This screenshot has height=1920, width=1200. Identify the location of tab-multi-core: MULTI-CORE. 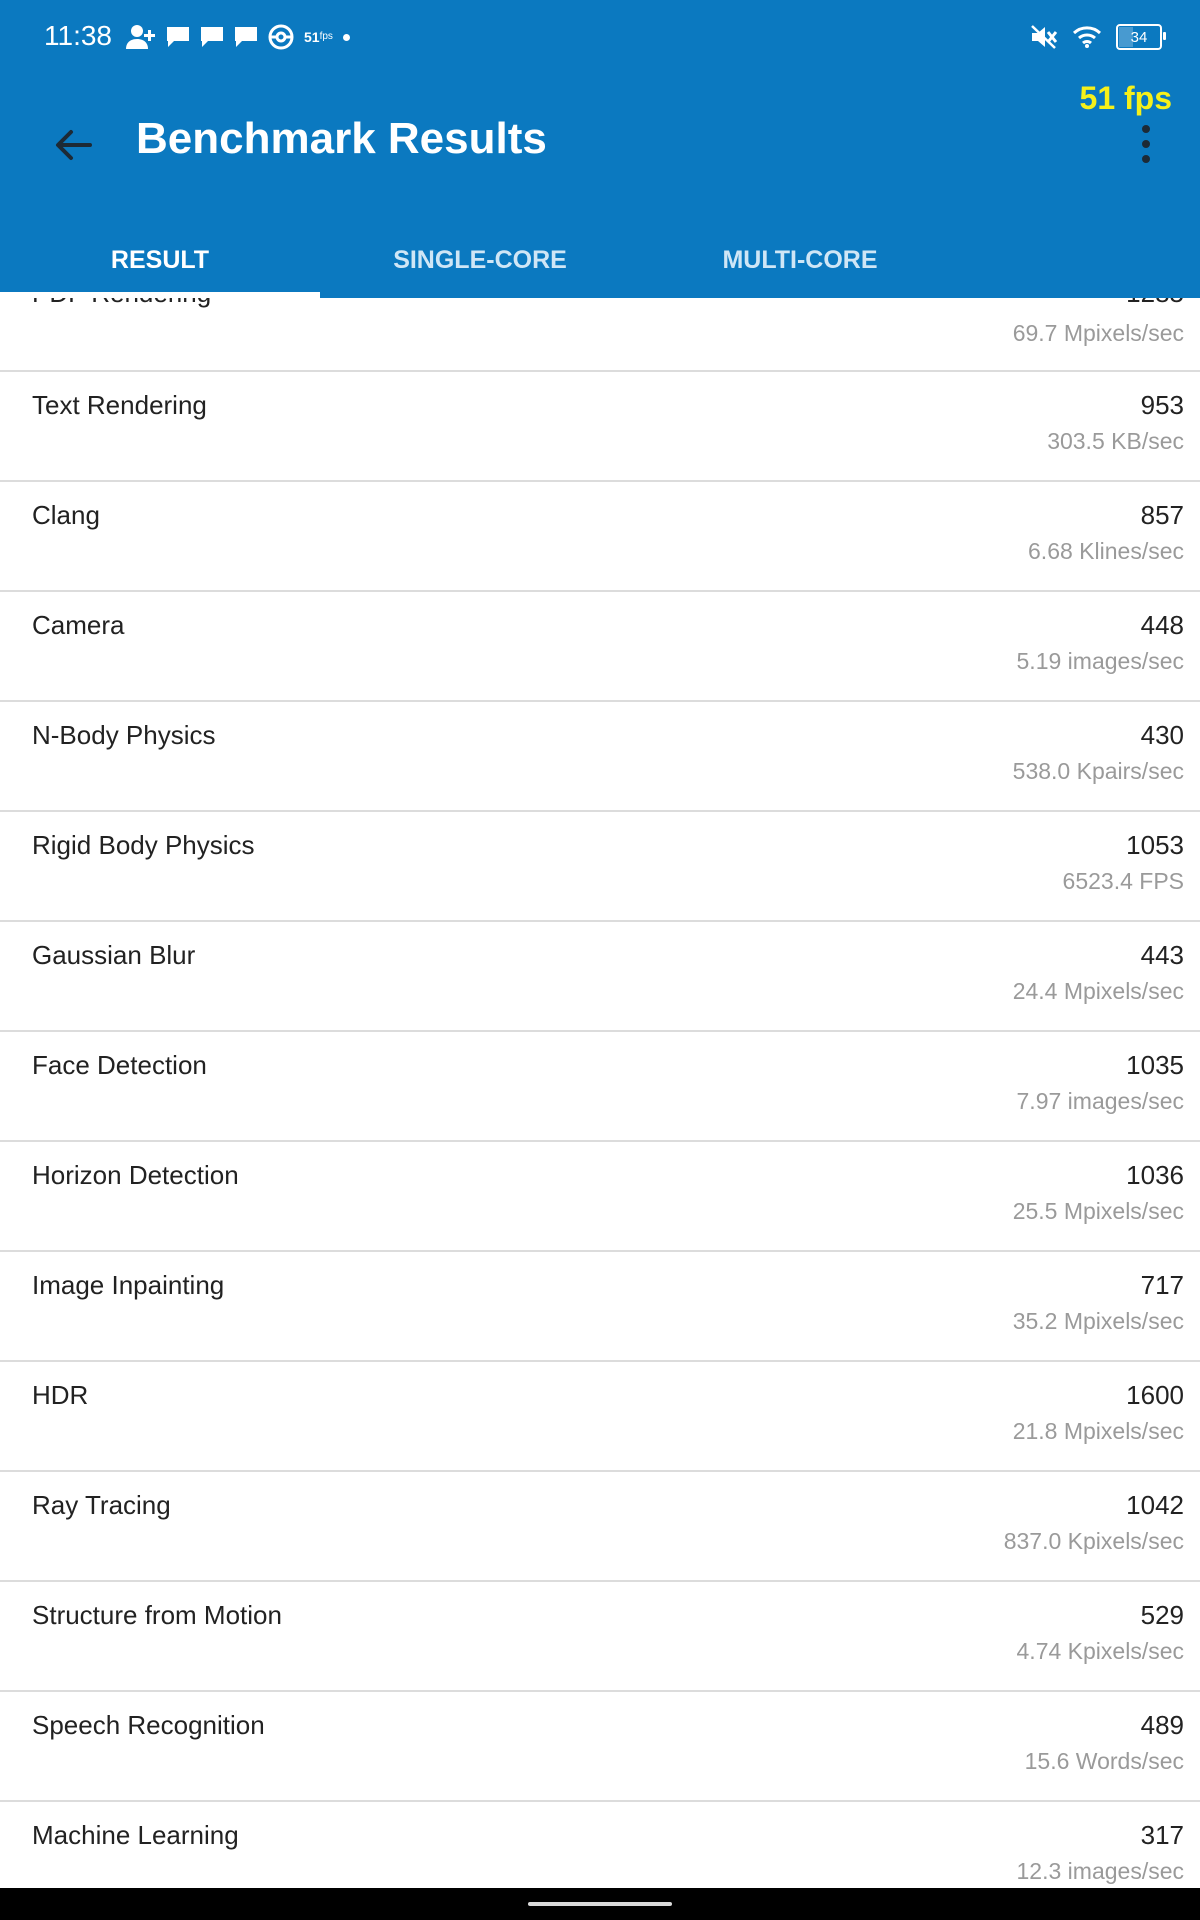
(800, 260).